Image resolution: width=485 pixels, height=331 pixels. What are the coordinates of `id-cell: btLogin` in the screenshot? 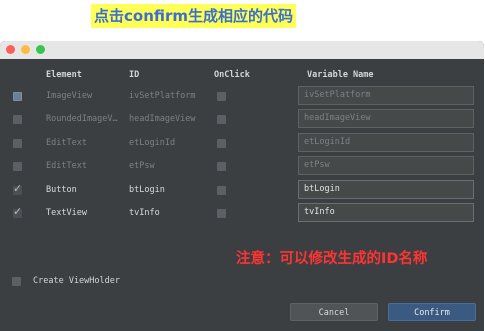 It's located at (147, 189).